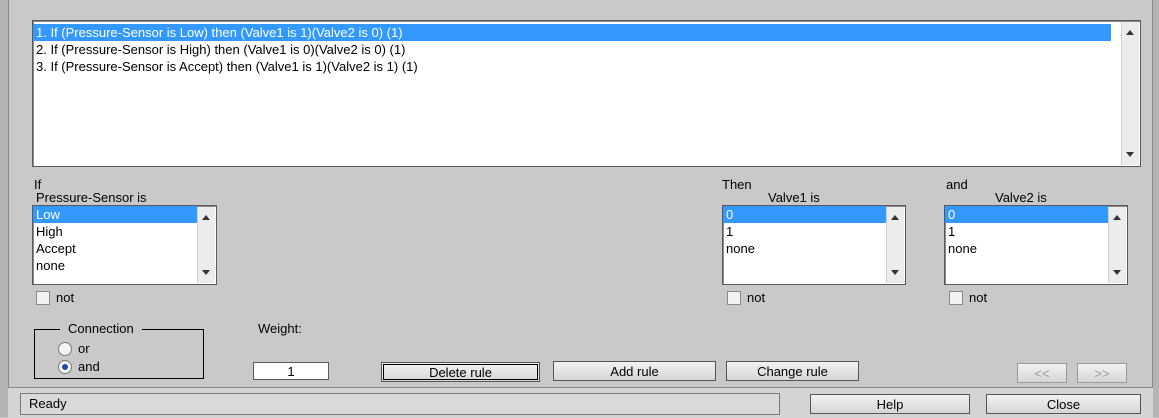 The image size is (1159, 418). What do you see at coordinates (280, 328) in the screenshot?
I see `weight-label: Weight:` at bounding box center [280, 328].